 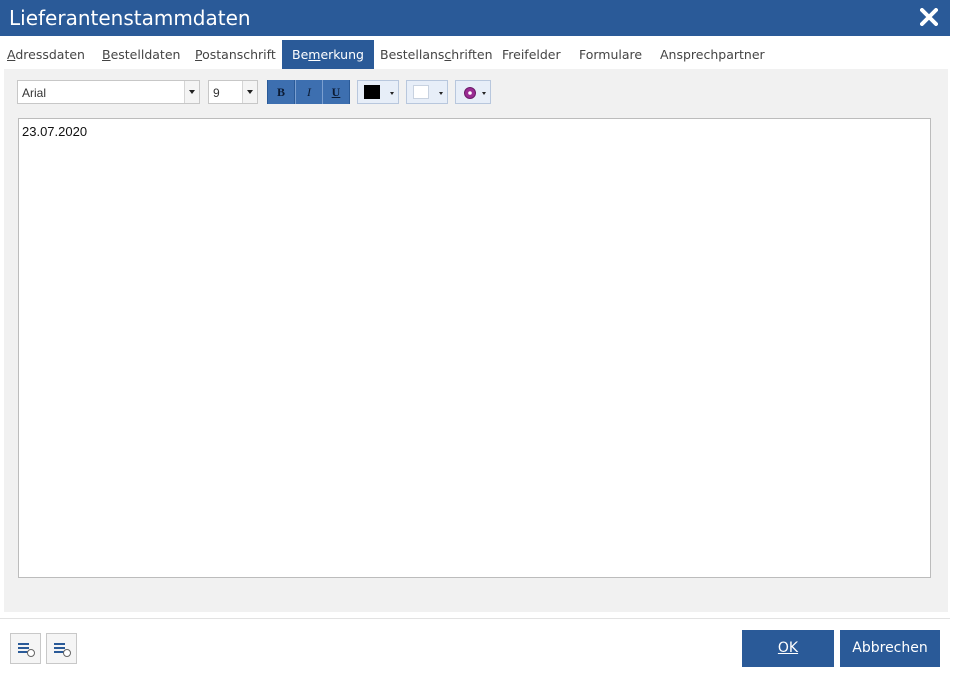 What do you see at coordinates (335, 92) in the screenshot?
I see `underline-button: U` at bounding box center [335, 92].